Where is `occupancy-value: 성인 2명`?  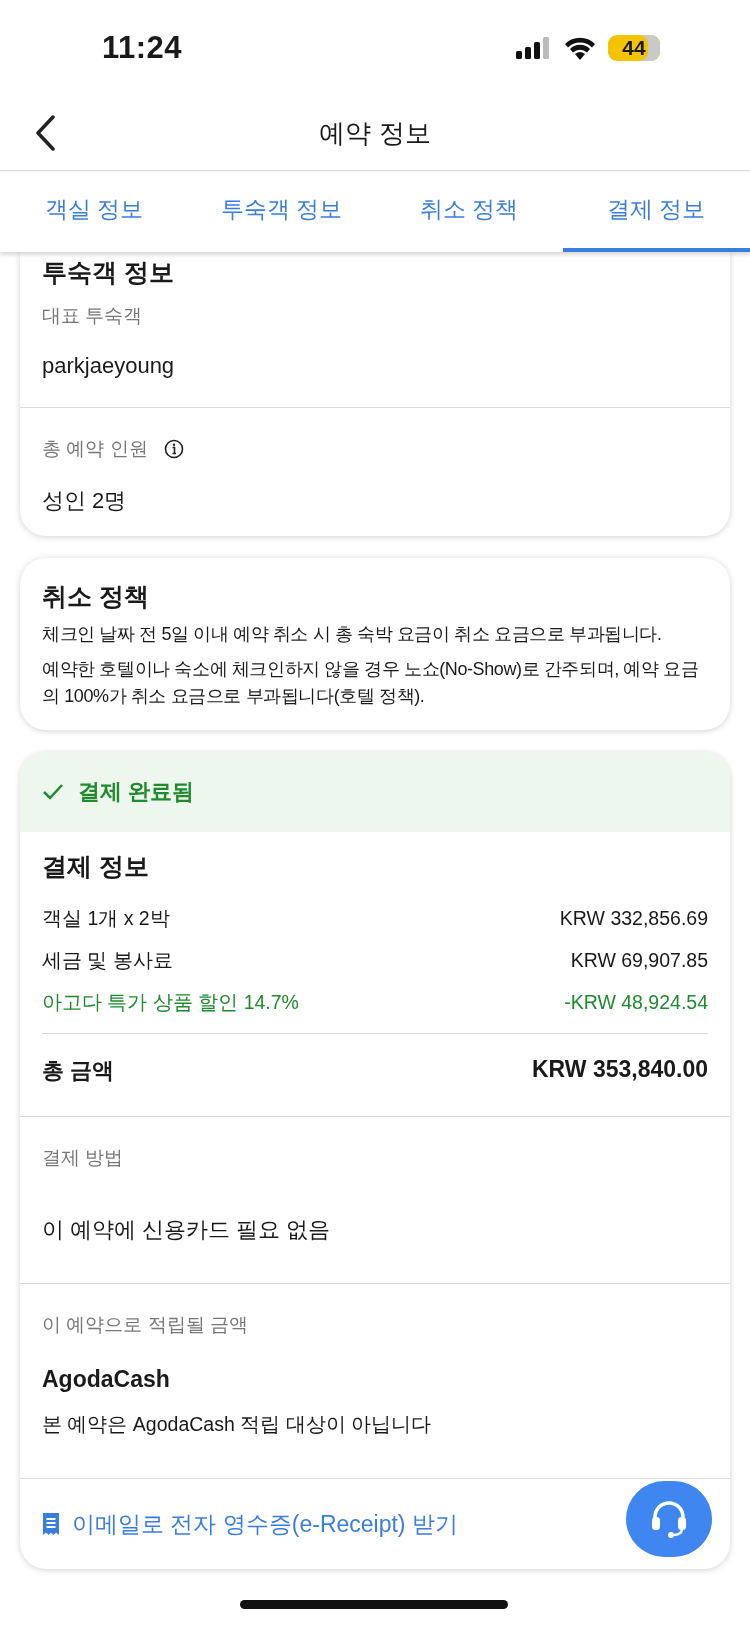 occupancy-value: 성인 2명 is located at coordinates (85, 501).